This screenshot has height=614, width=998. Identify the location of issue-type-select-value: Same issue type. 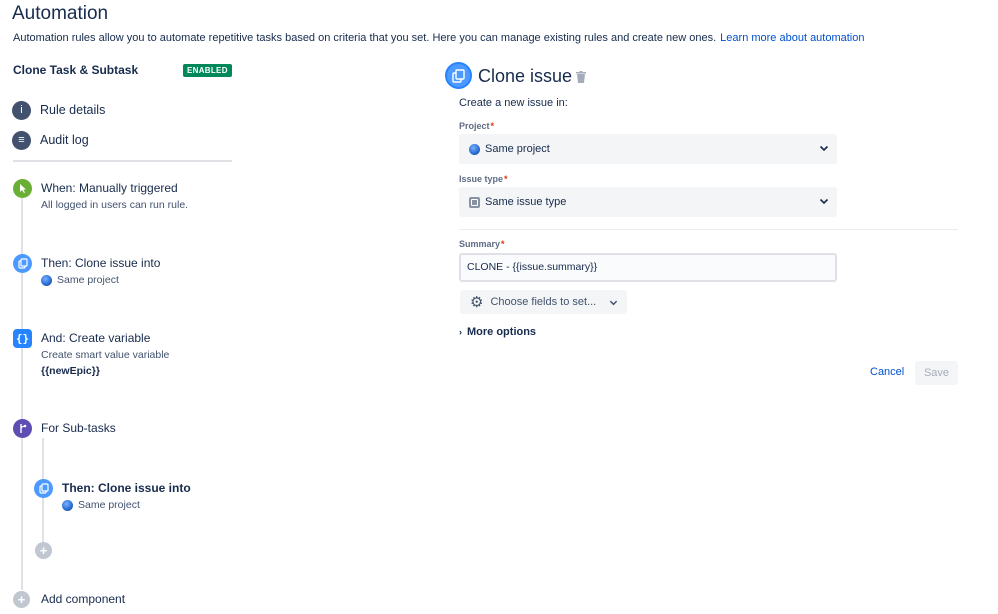
(526, 202).